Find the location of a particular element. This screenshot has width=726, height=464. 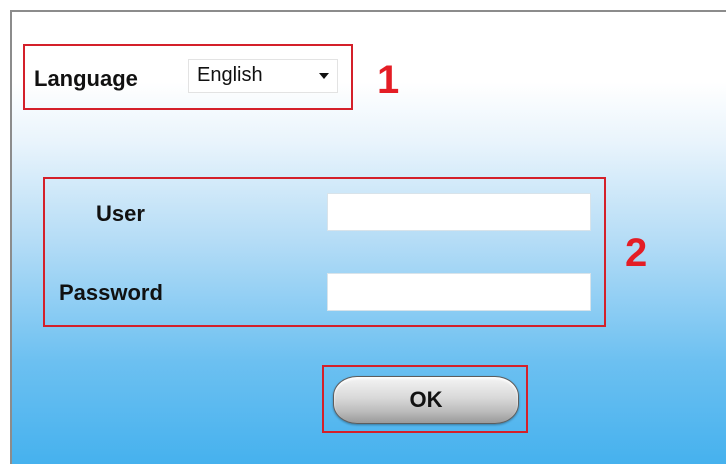

language-label: Language is located at coordinates (86, 78).